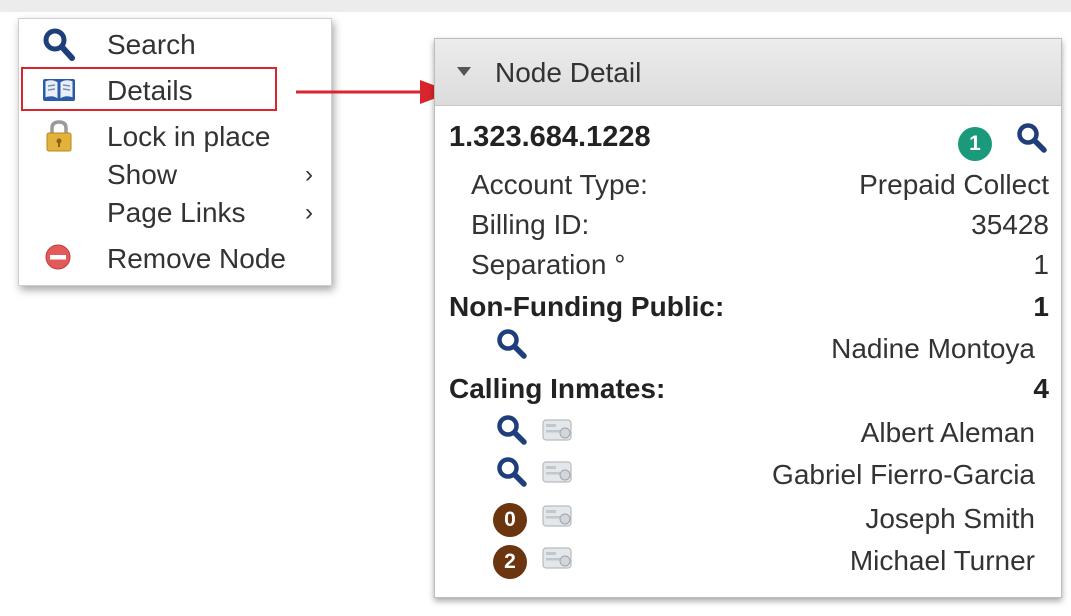 This screenshot has width=1071, height=616. I want to click on pointer-arrow, so click(374, 92).